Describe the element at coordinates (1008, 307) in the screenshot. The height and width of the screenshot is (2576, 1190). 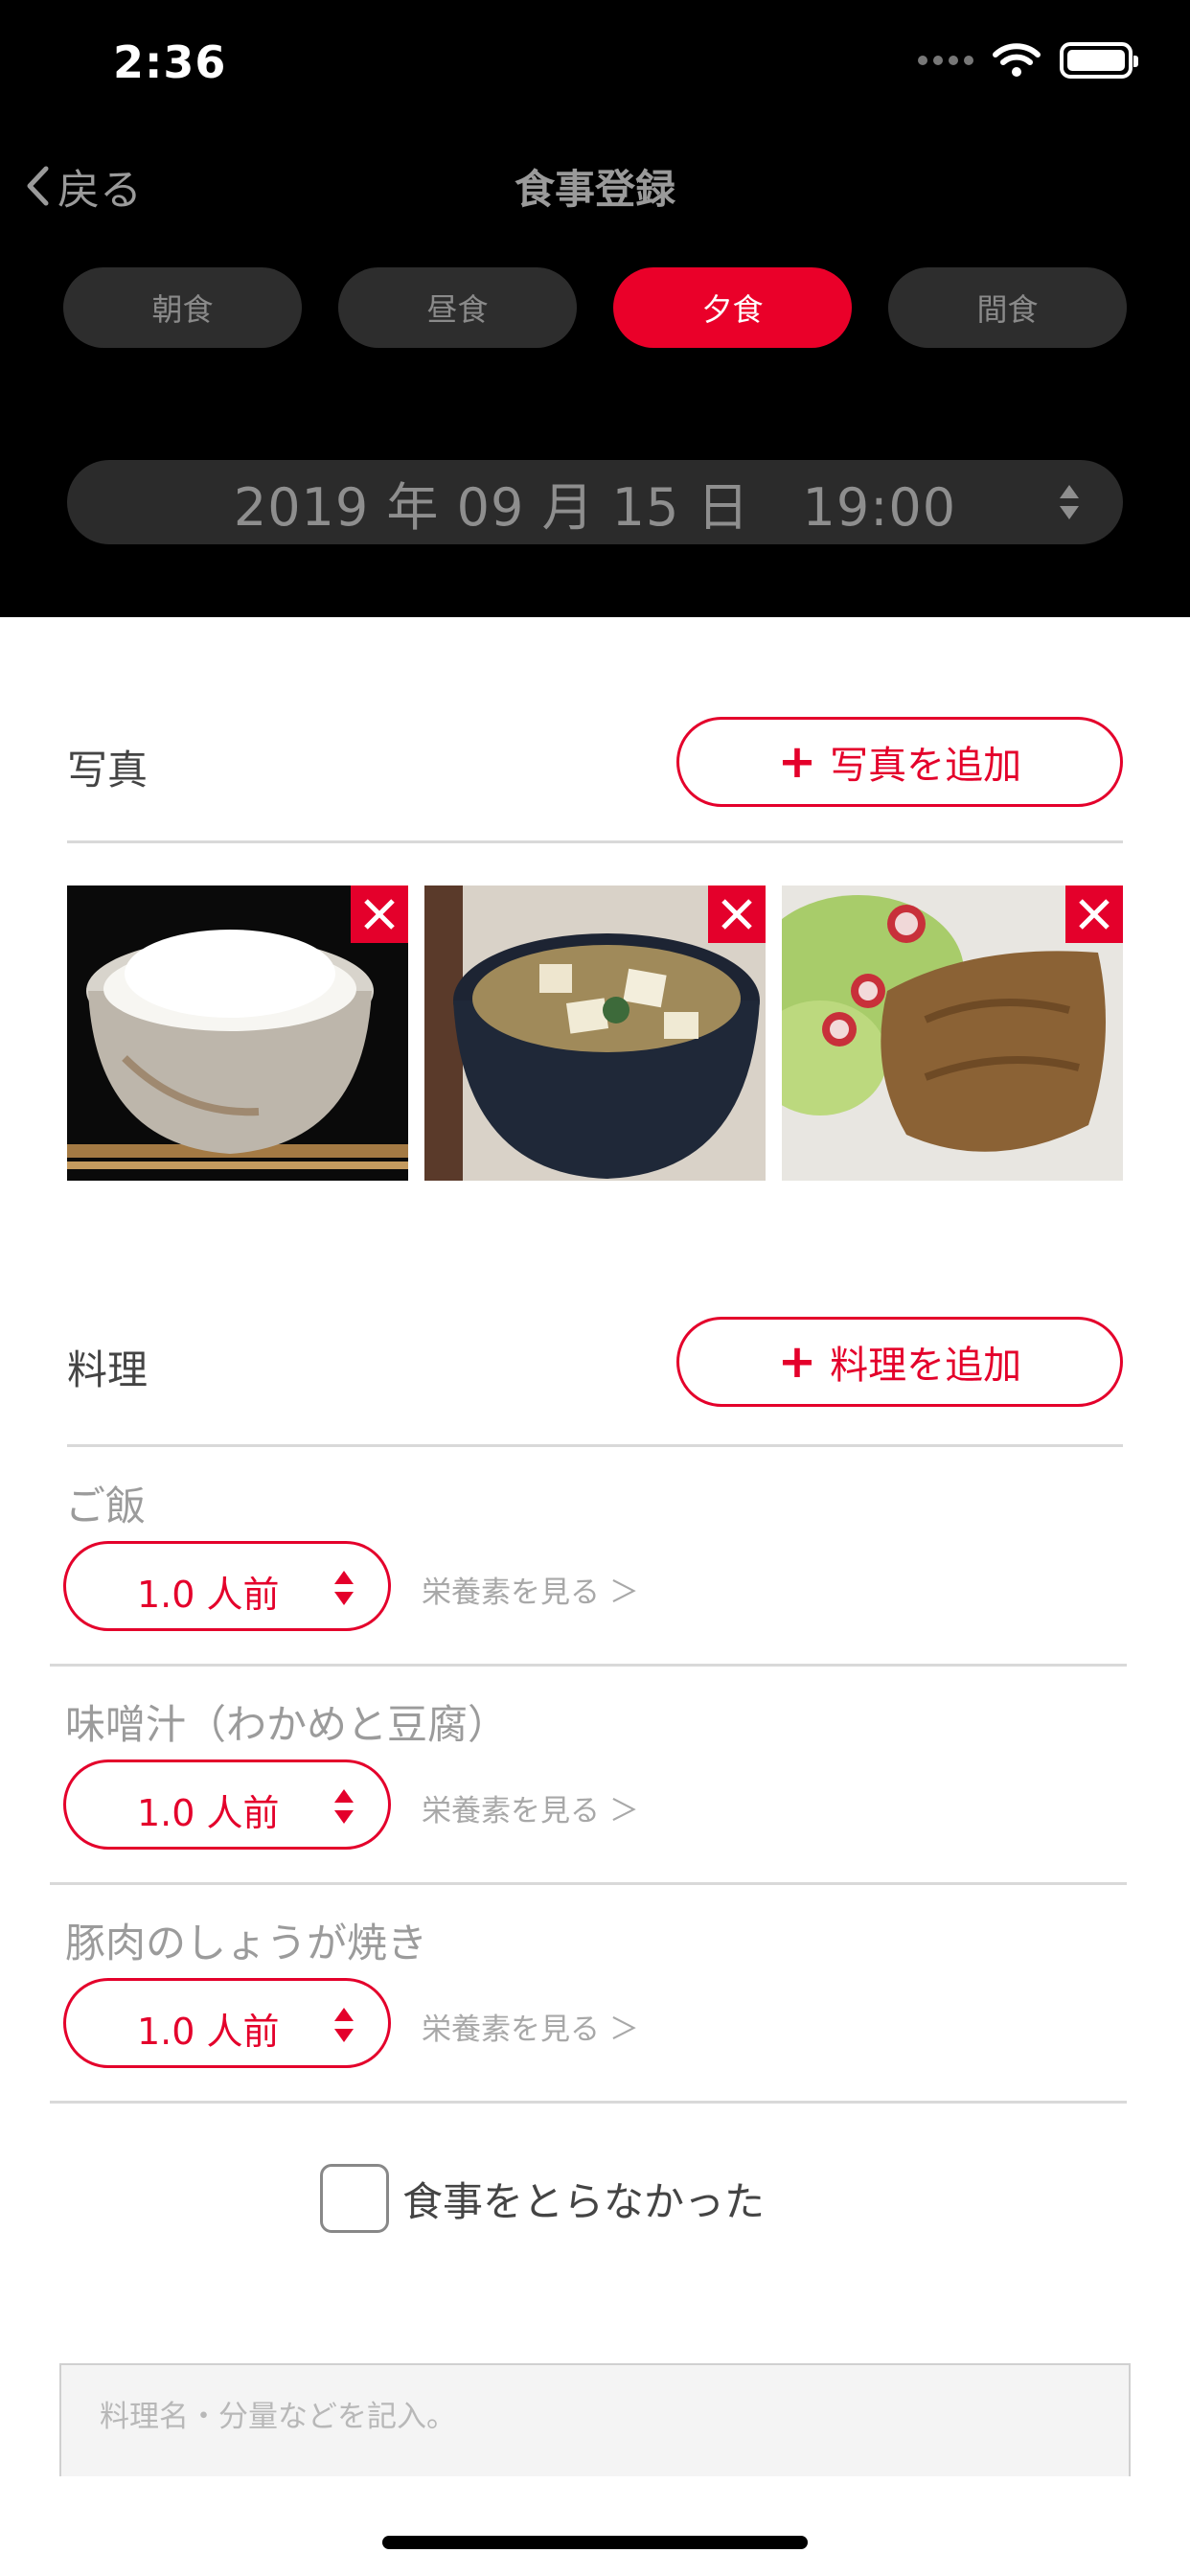
I see `tab-snack: 間食` at that location.